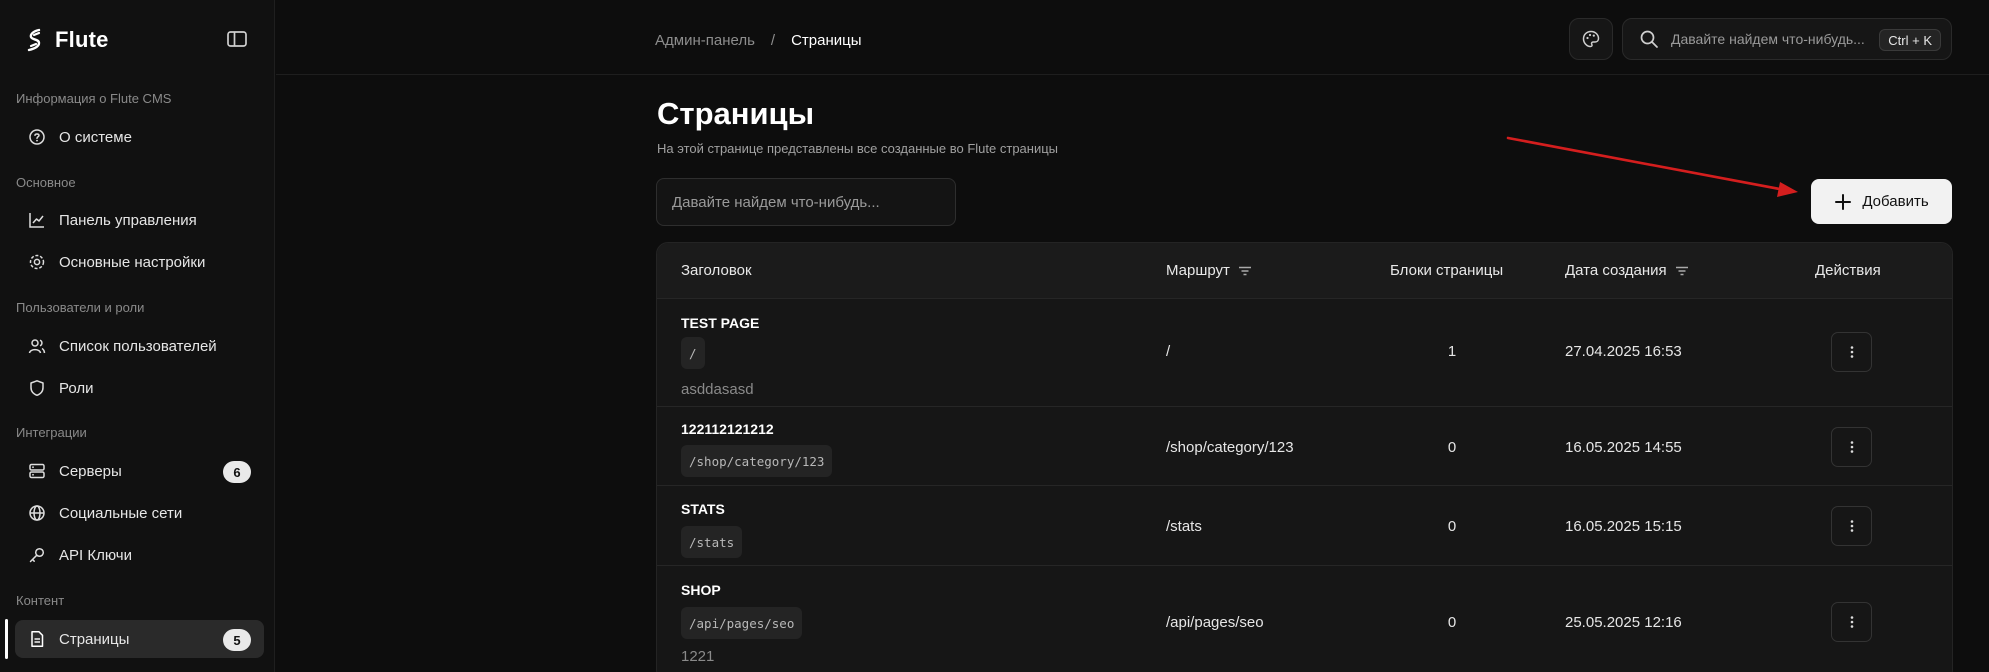  Describe the element at coordinates (94, 98) in the screenshot. I see `section-label-info: Информация о Flute CMS` at that location.